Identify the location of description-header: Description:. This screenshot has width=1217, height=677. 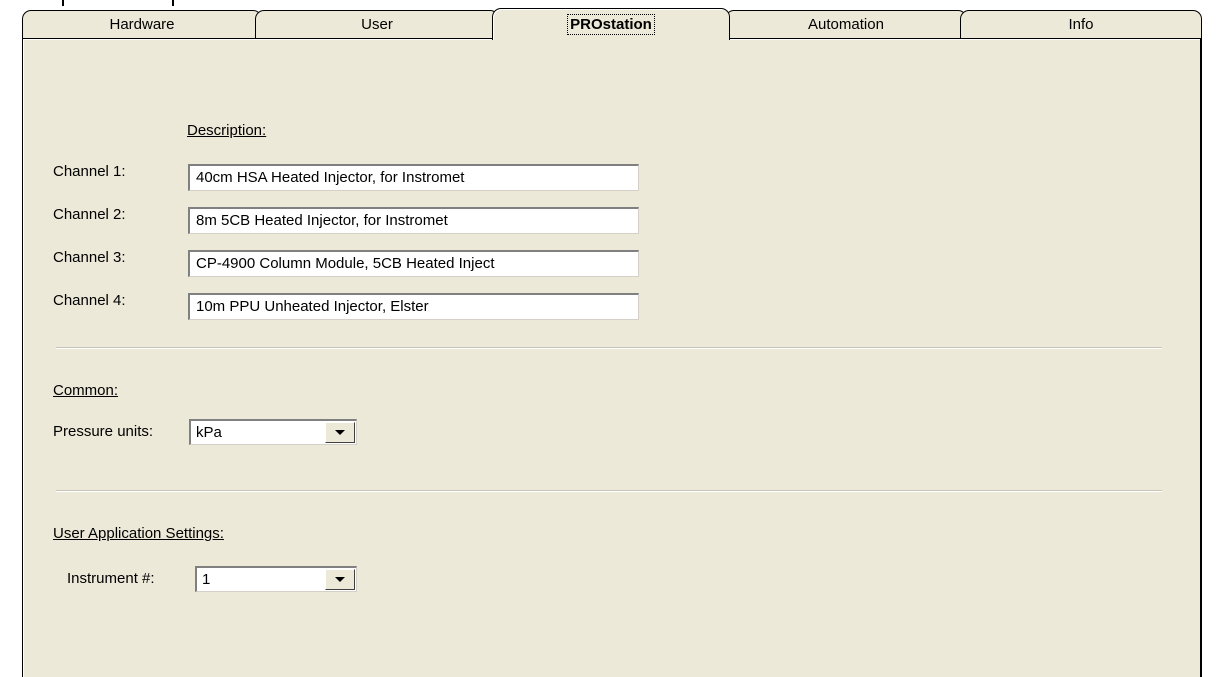
(227, 130).